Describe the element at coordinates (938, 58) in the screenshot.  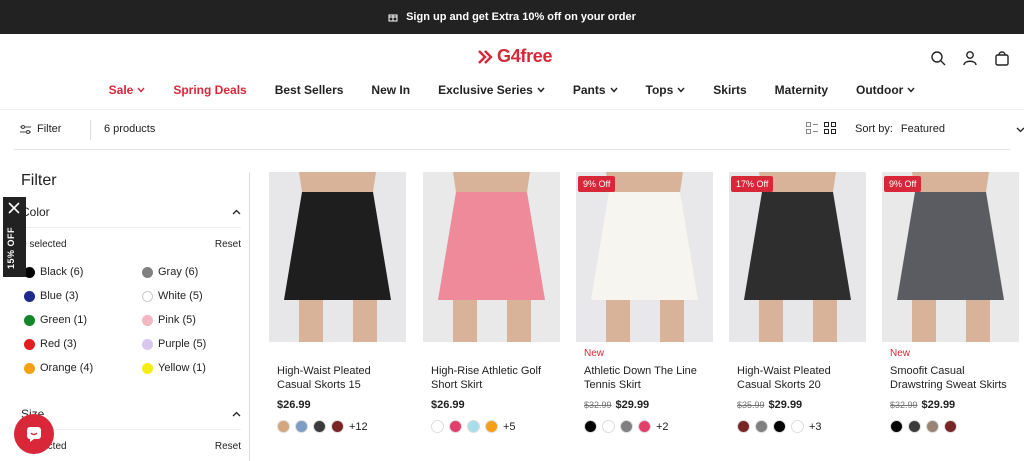
I see `search-icon` at that location.